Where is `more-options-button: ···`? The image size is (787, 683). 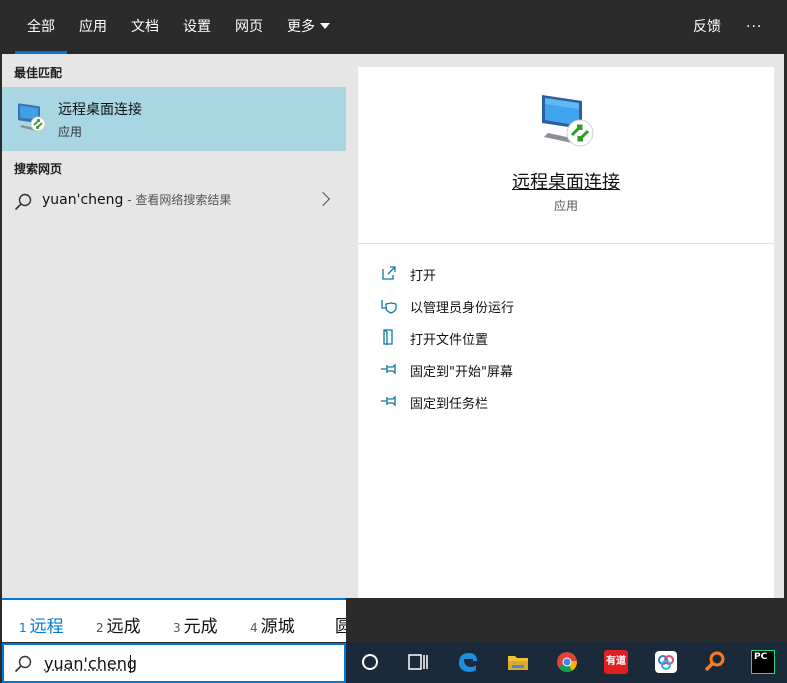 more-options-button: ··· is located at coordinates (754, 28).